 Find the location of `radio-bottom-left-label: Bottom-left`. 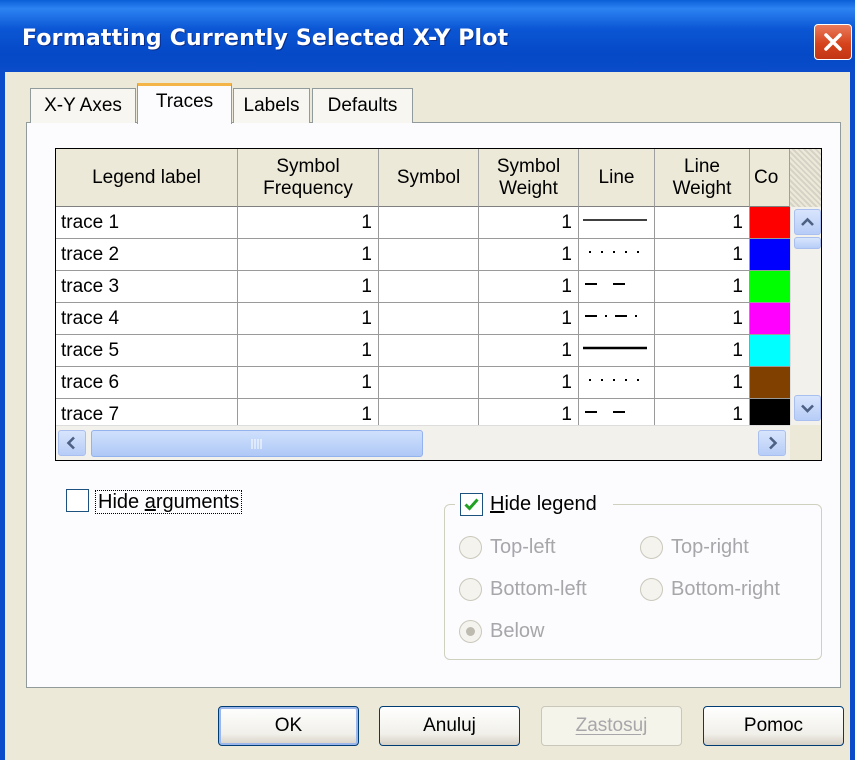

radio-bottom-left-label: Bottom-left is located at coordinates (538, 589).